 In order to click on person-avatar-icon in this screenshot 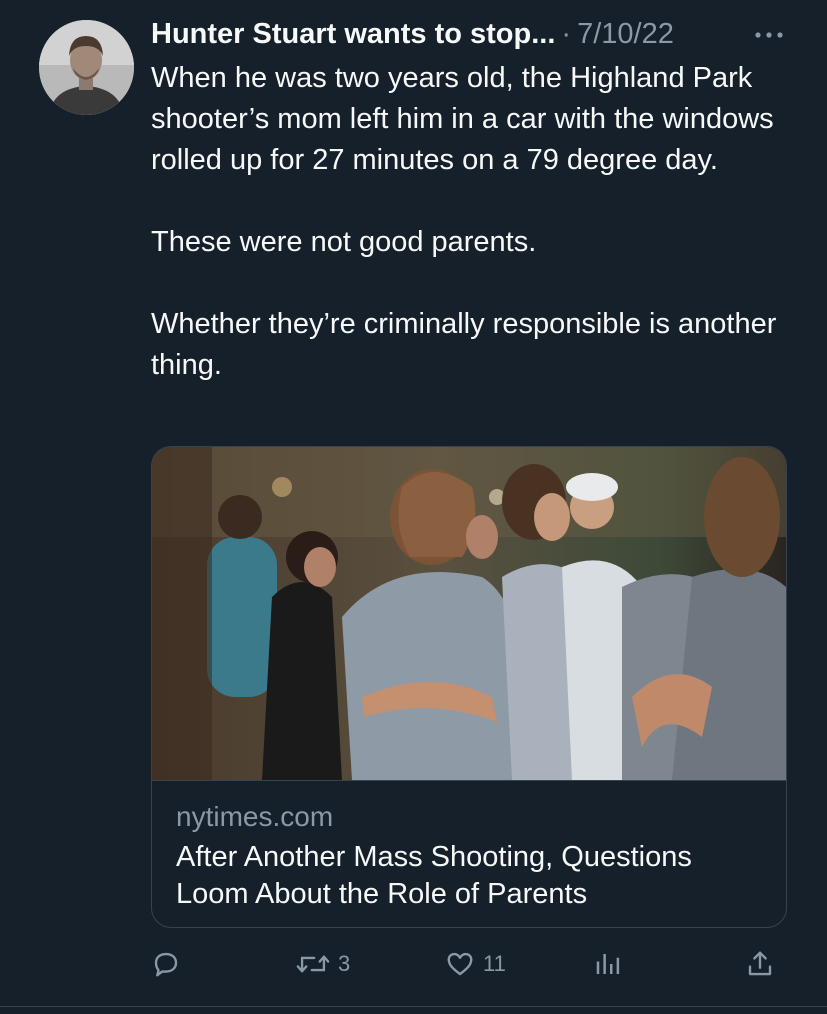, I will do `click(86, 67)`.